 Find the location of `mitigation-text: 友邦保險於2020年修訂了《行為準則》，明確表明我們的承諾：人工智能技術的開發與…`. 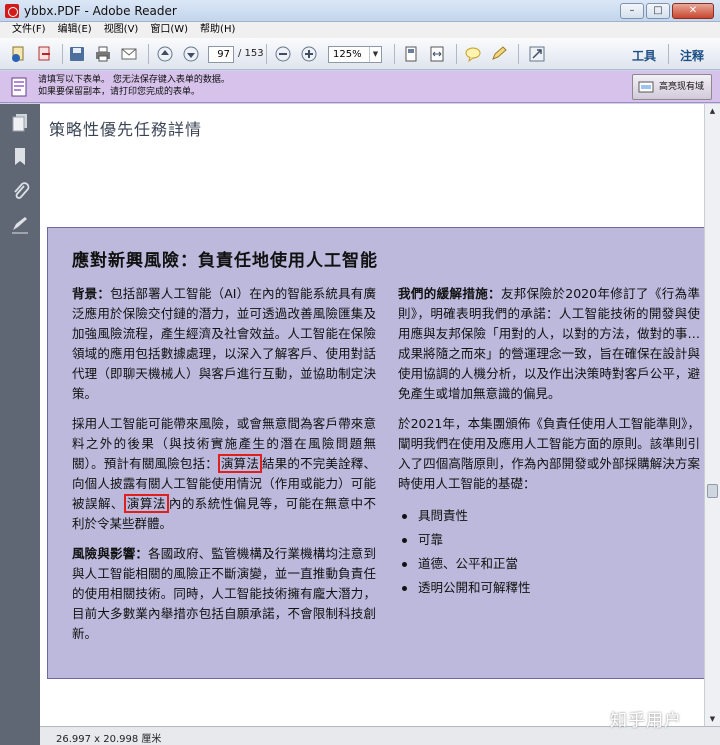

mitigation-text: 友邦保險於2020年修訂了《行為準則》，明確表明我們的承諾：人工智能技術的開發與… is located at coordinates (549, 343).